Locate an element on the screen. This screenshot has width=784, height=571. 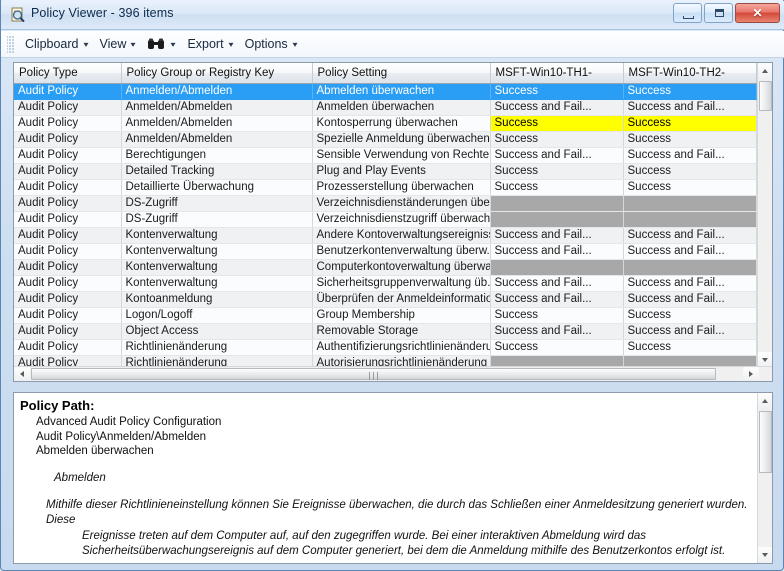
maximize-button is located at coordinates (718, 13).